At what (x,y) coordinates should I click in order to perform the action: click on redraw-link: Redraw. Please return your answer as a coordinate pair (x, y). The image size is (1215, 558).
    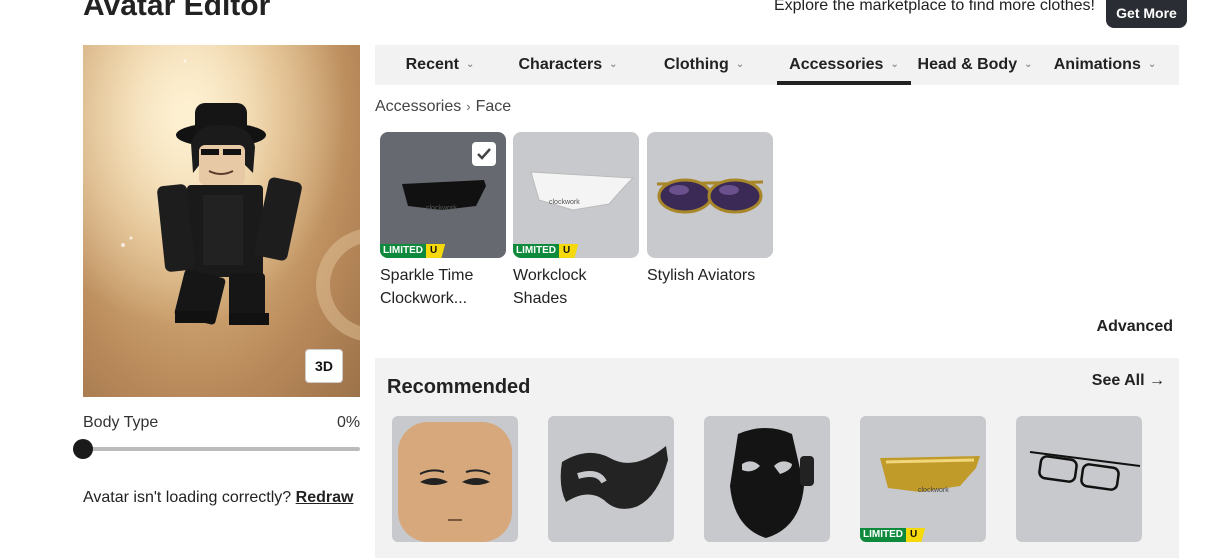
    Looking at the image, I should click on (325, 497).